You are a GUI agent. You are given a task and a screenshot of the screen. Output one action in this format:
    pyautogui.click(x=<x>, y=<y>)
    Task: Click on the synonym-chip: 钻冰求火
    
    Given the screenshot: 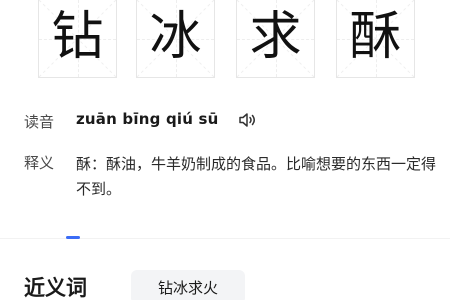 What is the action you would take?
    pyautogui.click(x=188, y=285)
    